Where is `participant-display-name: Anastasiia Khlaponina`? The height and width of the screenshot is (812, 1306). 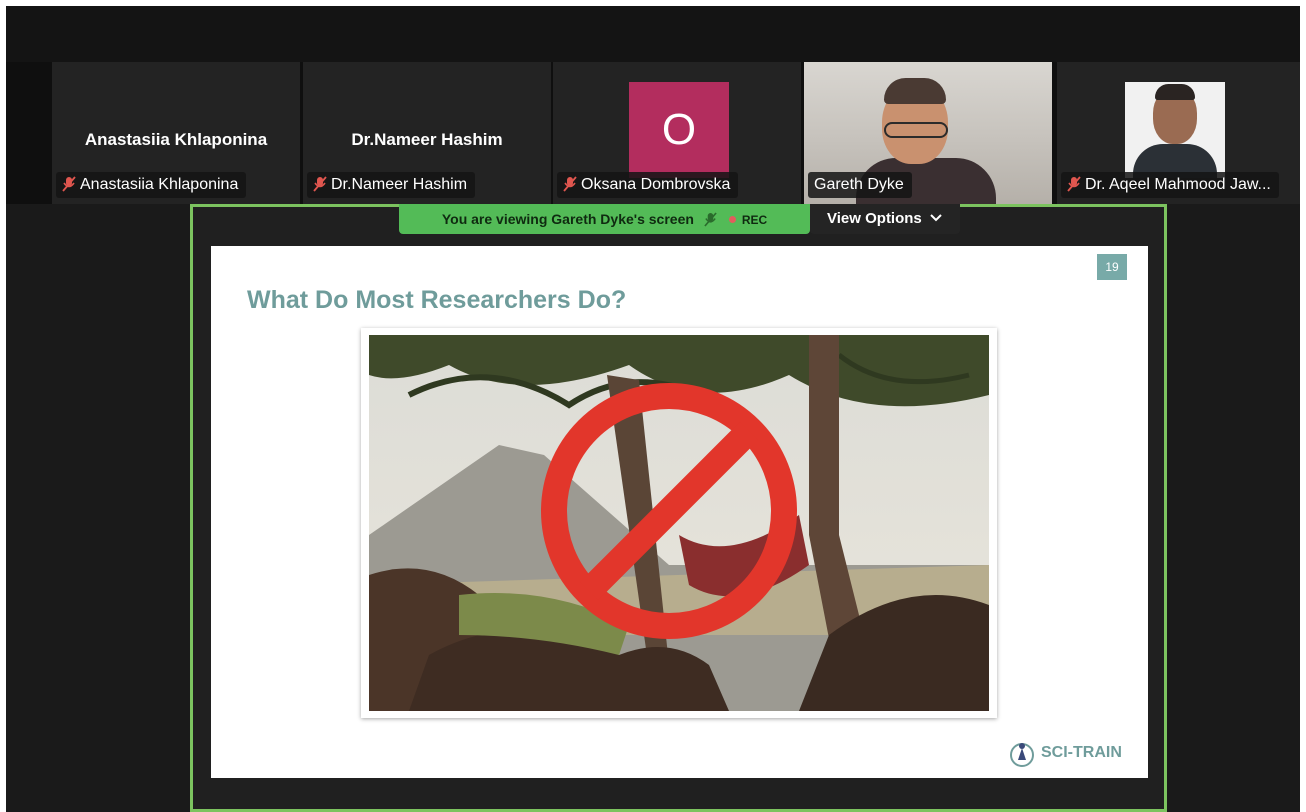
participant-display-name: Anastasiia Khlaponina is located at coordinates (176, 139).